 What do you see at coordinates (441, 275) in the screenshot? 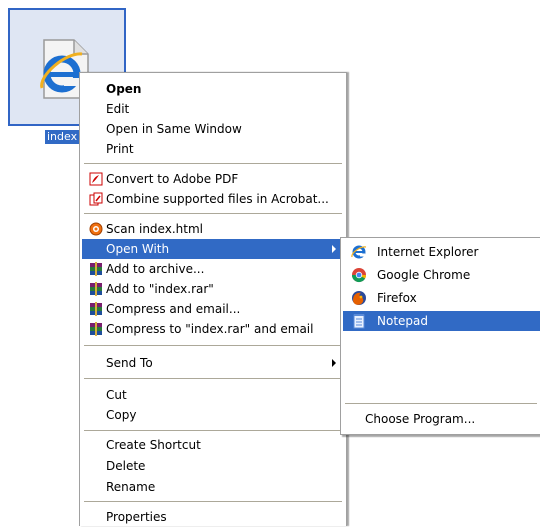
I see `submenu-item-google-chrome: Google Chrome` at bounding box center [441, 275].